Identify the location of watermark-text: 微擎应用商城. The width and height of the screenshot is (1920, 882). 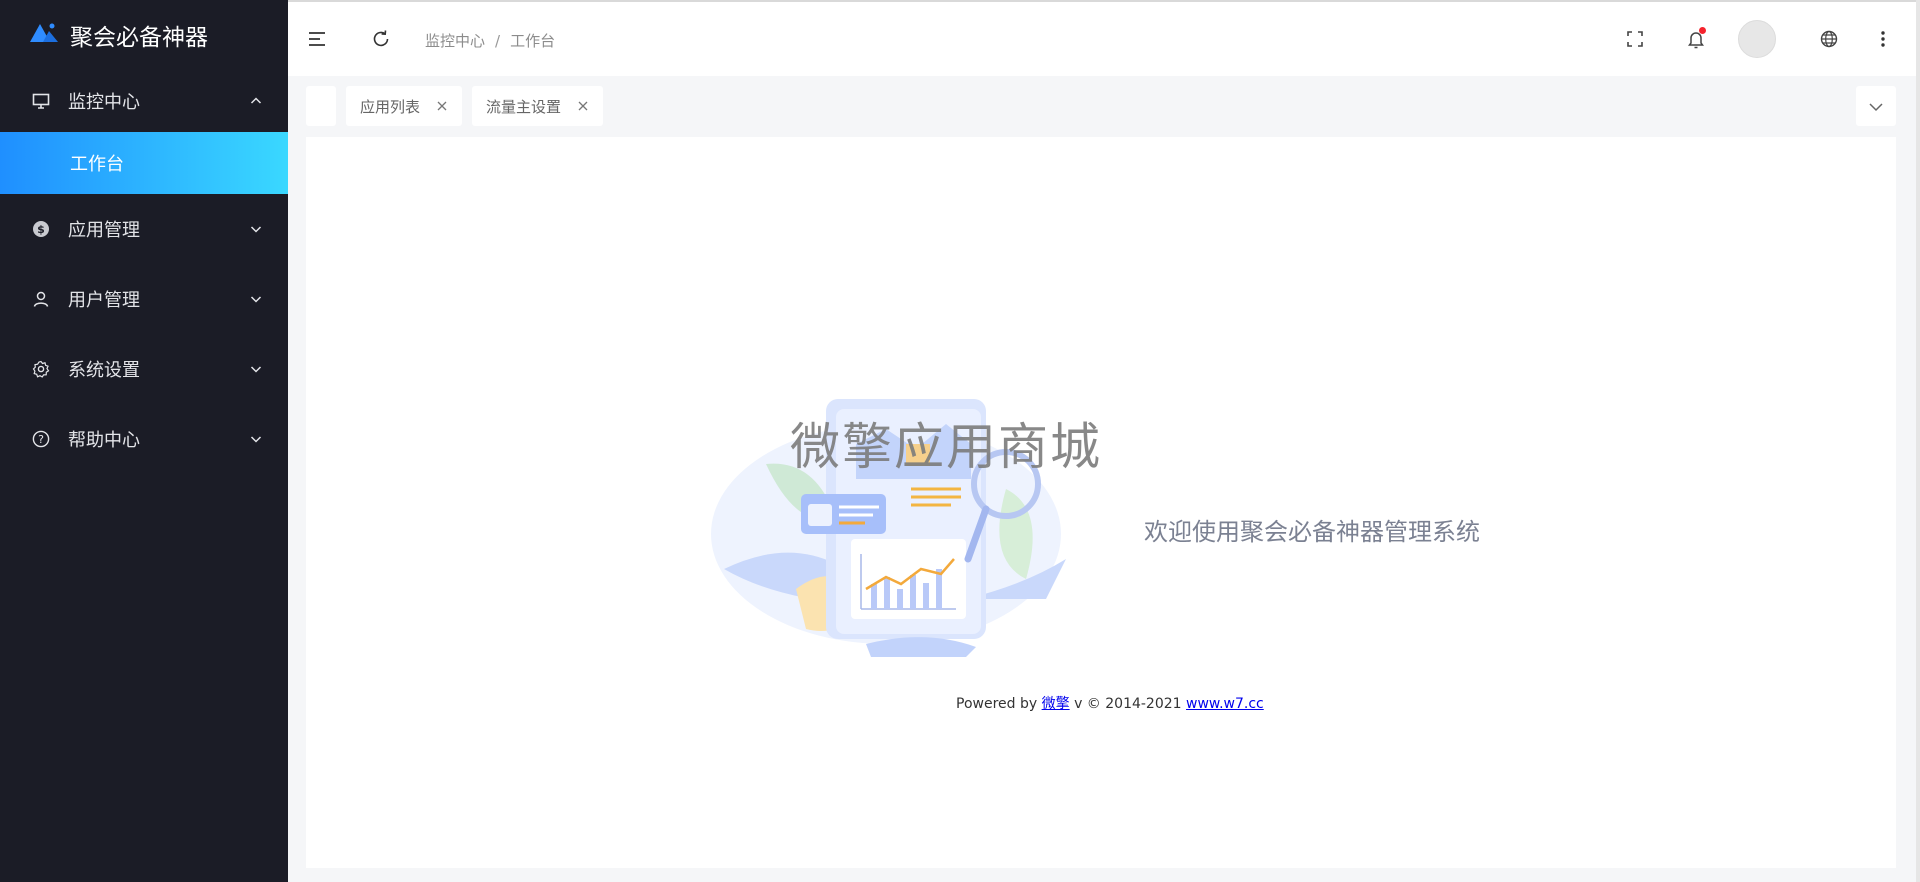
(946, 447).